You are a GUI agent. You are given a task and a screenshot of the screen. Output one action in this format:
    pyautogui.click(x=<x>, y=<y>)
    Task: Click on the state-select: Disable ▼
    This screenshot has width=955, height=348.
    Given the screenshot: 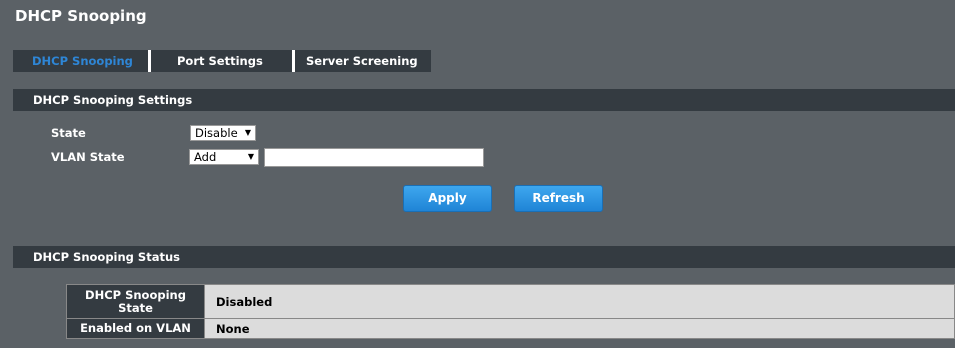 What is the action you would take?
    pyautogui.click(x=223, y=133)
    